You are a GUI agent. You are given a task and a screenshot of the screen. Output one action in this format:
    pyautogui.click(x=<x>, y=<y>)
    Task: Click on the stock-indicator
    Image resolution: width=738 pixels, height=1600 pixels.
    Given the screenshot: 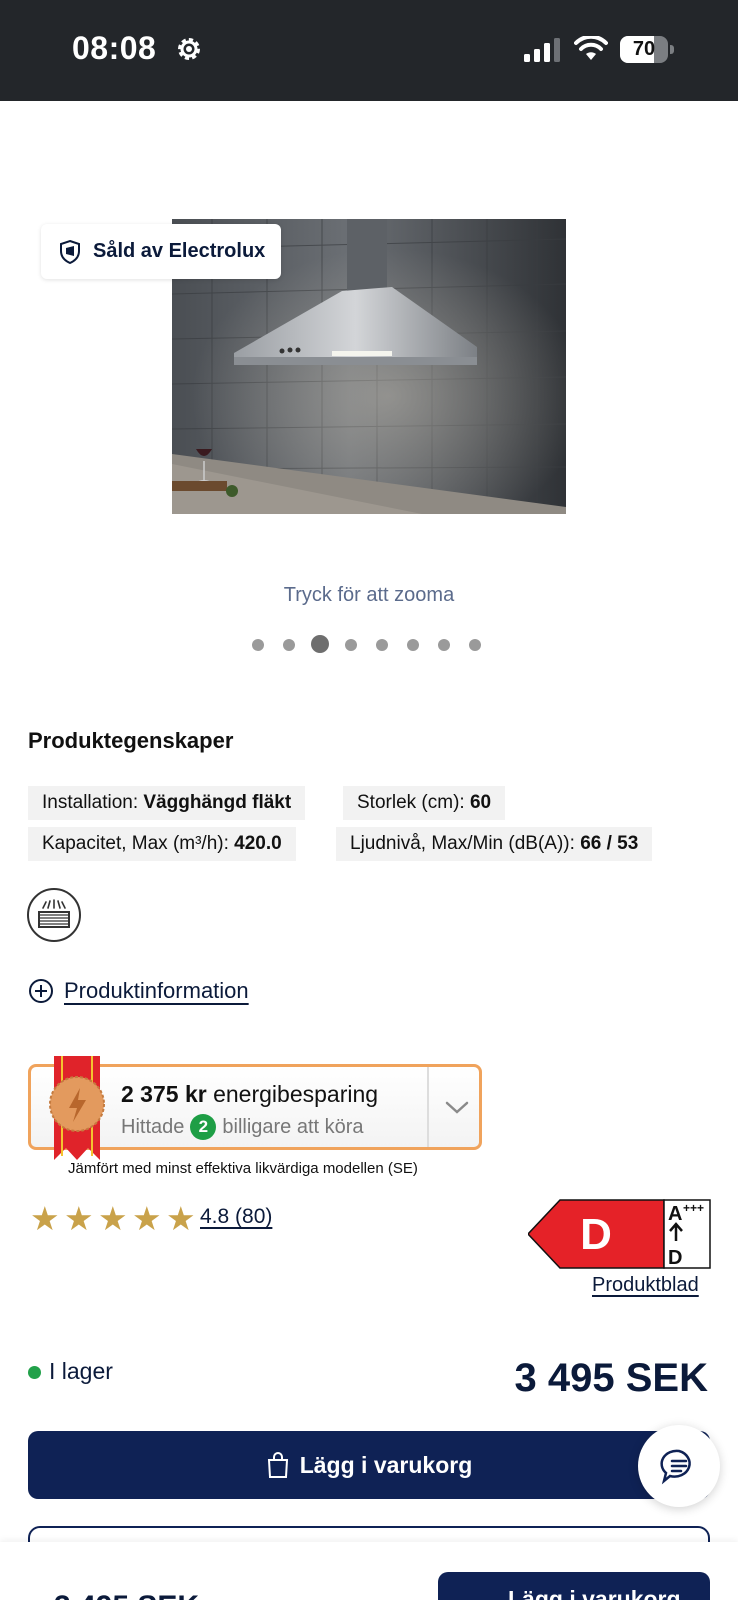 What is the action you would take?
    pyautogui.click(x=34, y=1372)
    